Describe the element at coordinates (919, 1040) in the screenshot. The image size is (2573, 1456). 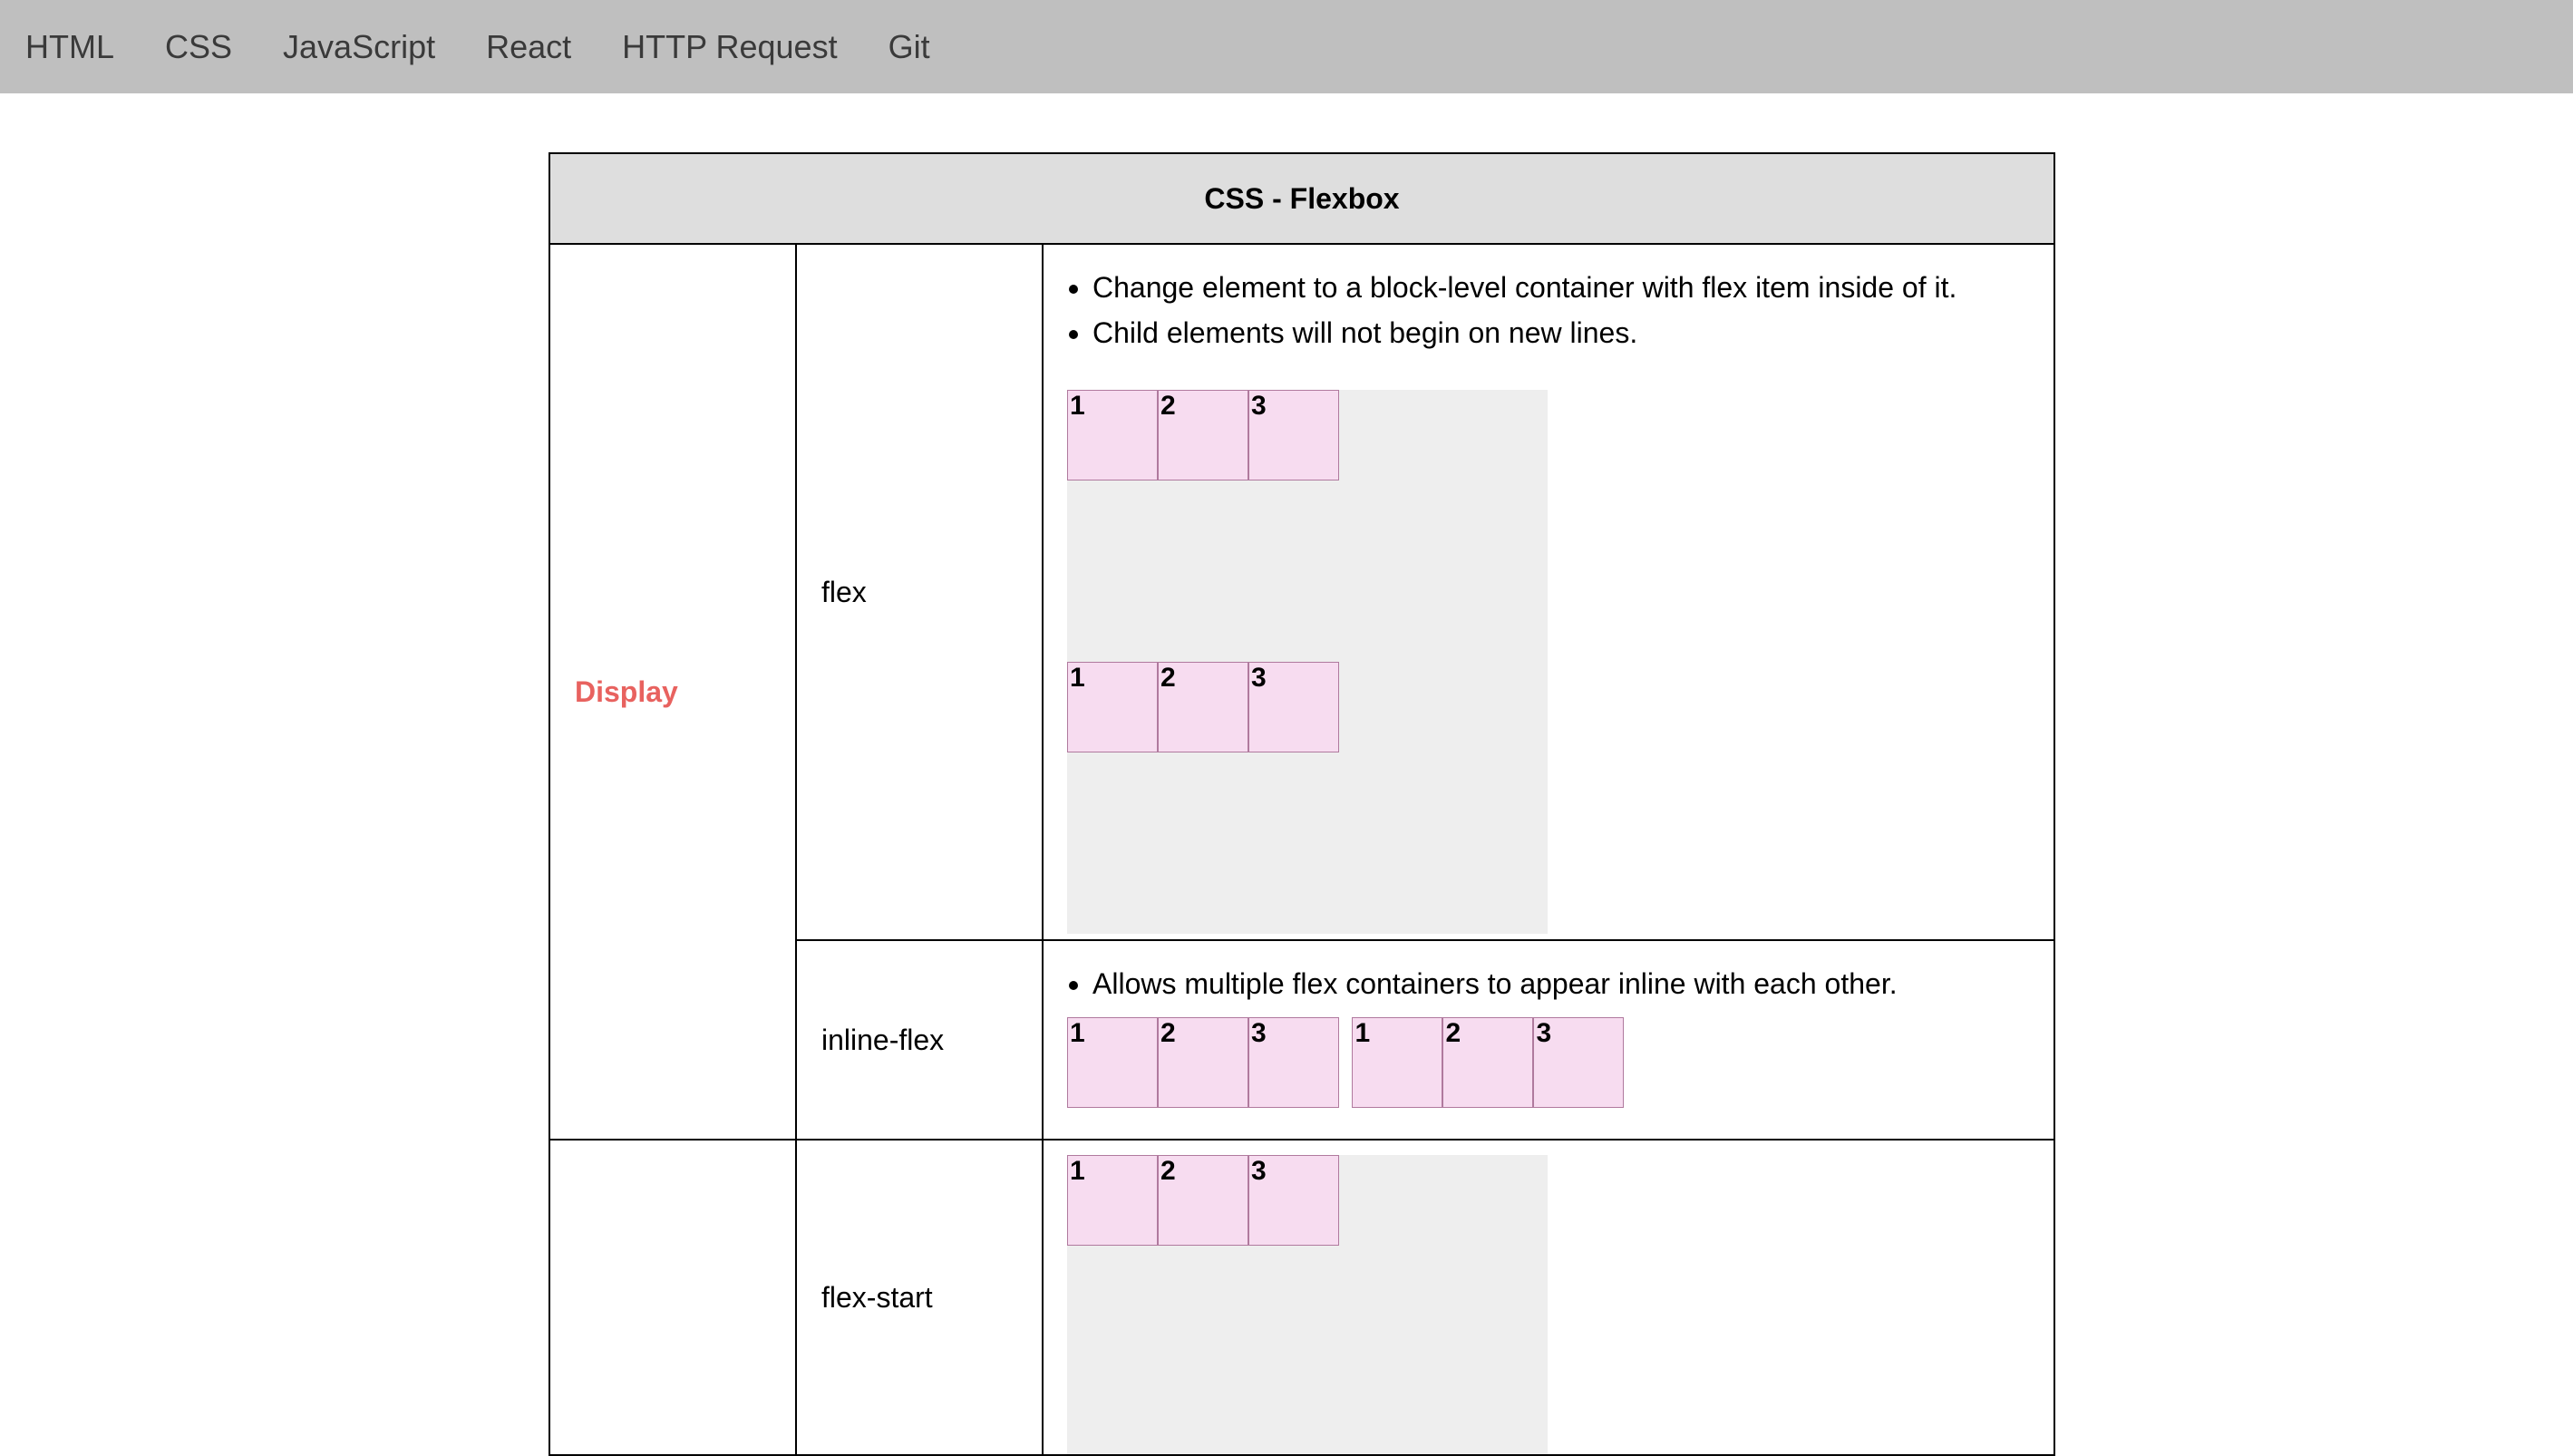
I see `value-cell-inline-flex: inline-flex` at that location.